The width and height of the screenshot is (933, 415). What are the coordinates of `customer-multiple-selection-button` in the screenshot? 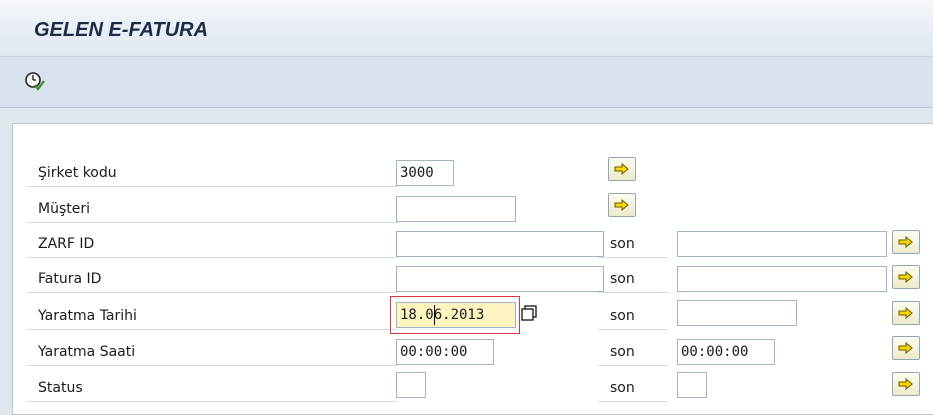 It's located at (622, 205).